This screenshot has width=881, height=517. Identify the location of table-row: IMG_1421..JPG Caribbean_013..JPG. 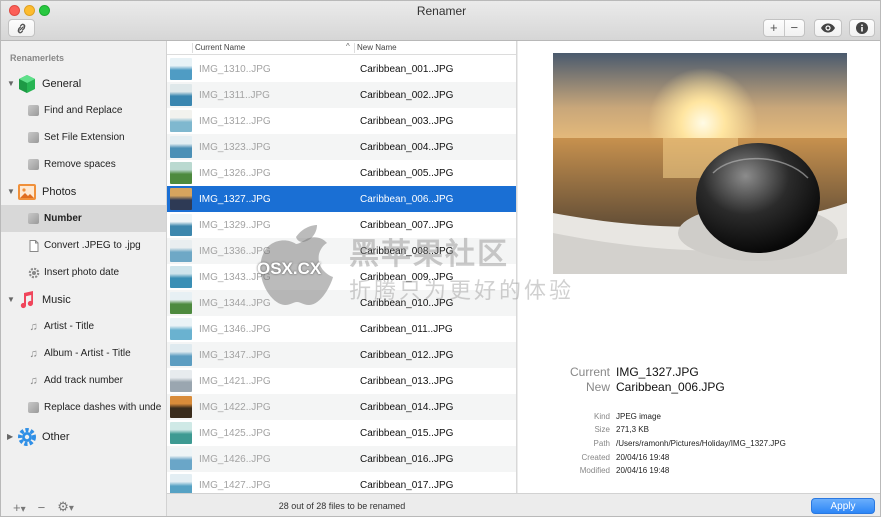
(341, 381).